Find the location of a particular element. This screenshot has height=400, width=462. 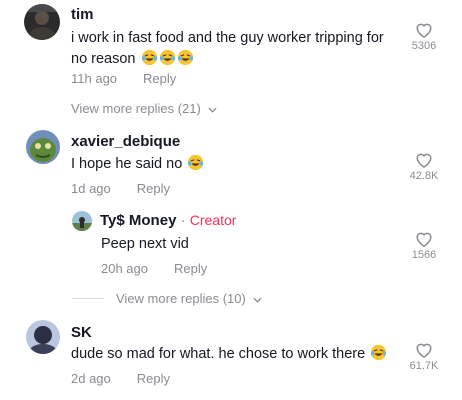

reply-username: Ty$ Money · Creator is located at coordinates (168, 220).